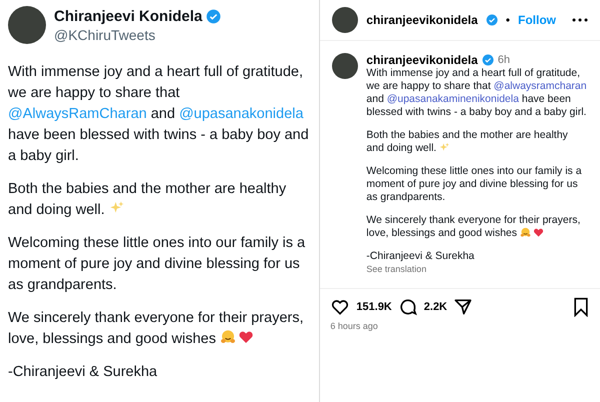 Image resolution: width=600 pixels, height=402 pixels. What do you see at coordinates (580, 20) in the screenshot?
I see `more-options-icon` at bounding box center [580, 20].